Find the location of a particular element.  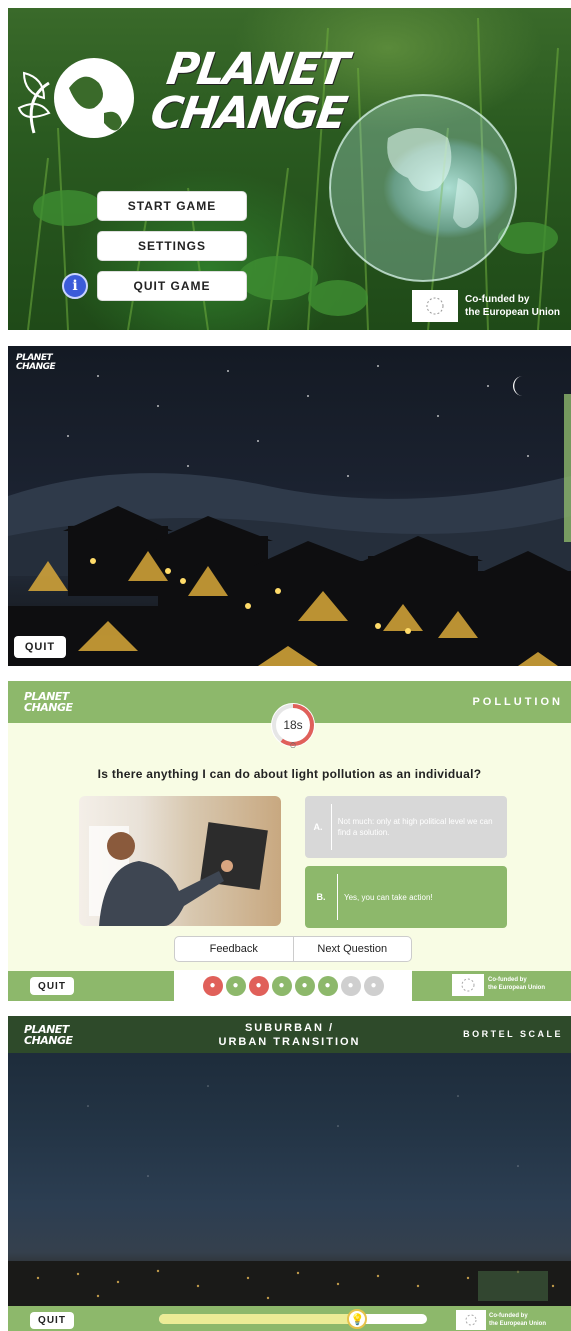

globe-leaf-icon is located at coordinates (75, 98).